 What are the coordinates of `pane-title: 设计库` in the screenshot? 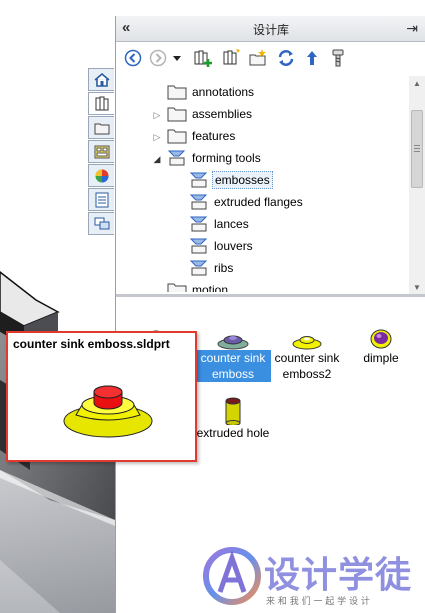 It's located at (270, 30).